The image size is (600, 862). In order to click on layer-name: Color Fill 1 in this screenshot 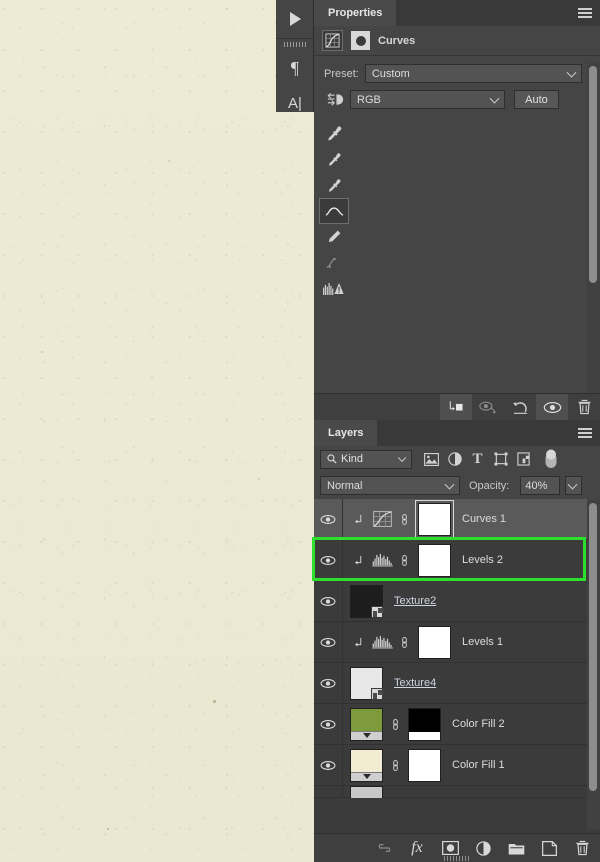, I will do `click(478, 765)`.